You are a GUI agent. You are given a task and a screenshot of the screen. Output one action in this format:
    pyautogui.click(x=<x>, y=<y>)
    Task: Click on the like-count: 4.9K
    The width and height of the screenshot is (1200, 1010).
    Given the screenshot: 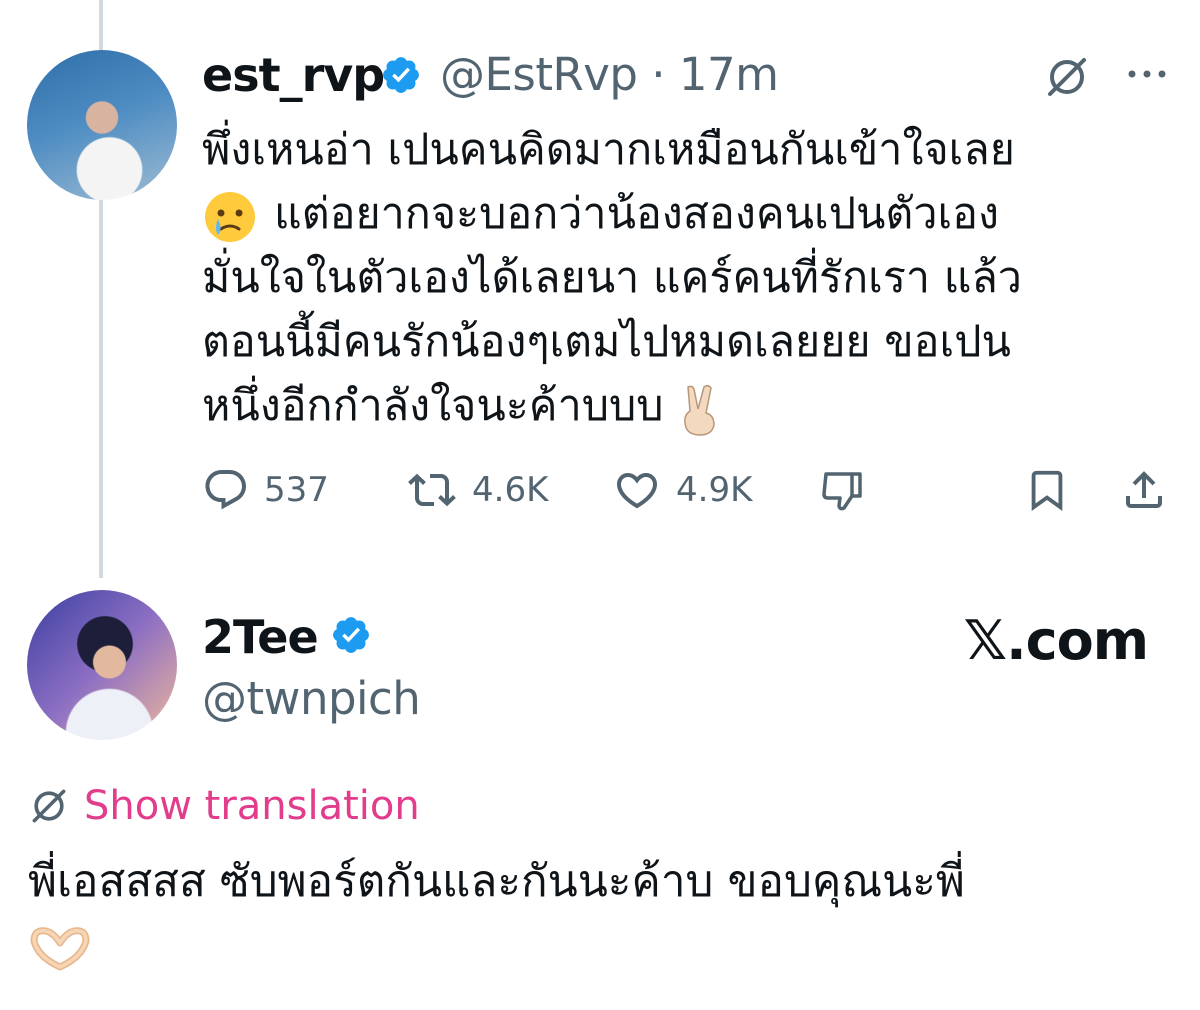 What is the action you would take?
    pyautogui.click(x=714, y=490)
    